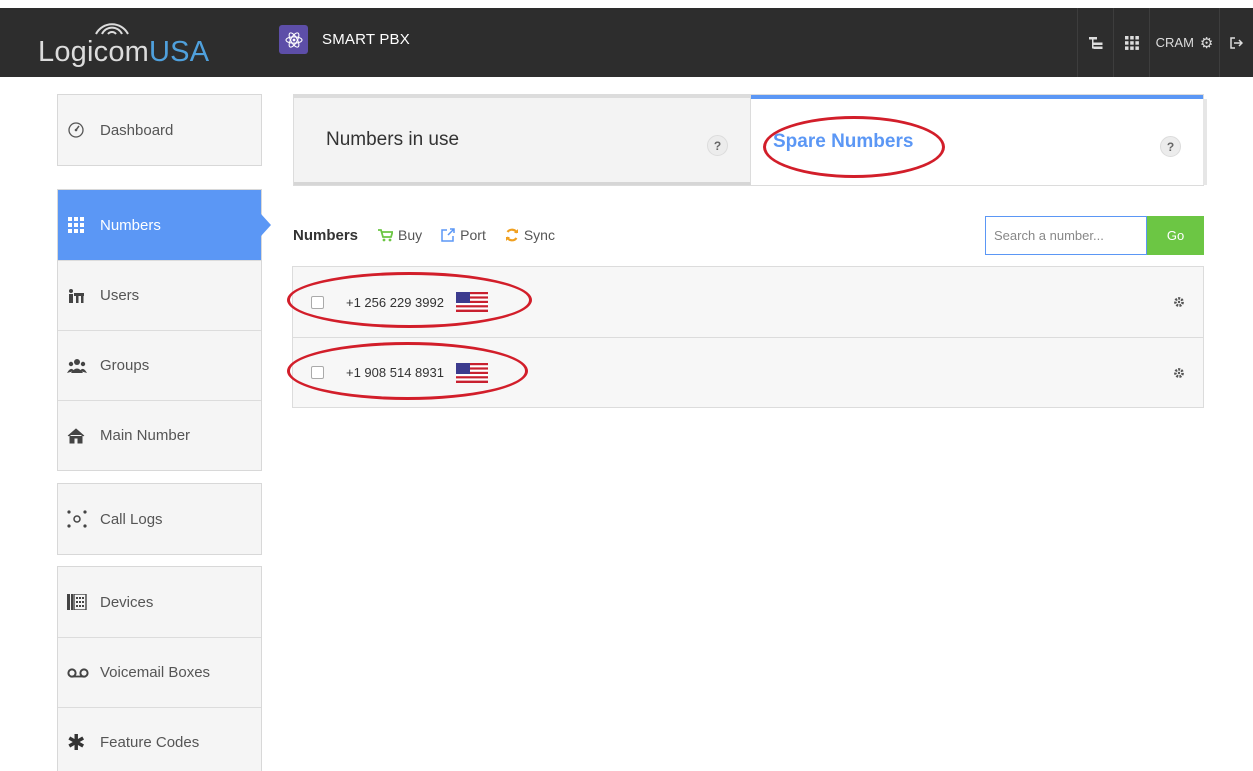 The width and height of the screenshot is (1253, 771). Describe the element at coordinates (150, 742) in the screenshot. I see `sidebar-item-label: Feature Codes` at that location.